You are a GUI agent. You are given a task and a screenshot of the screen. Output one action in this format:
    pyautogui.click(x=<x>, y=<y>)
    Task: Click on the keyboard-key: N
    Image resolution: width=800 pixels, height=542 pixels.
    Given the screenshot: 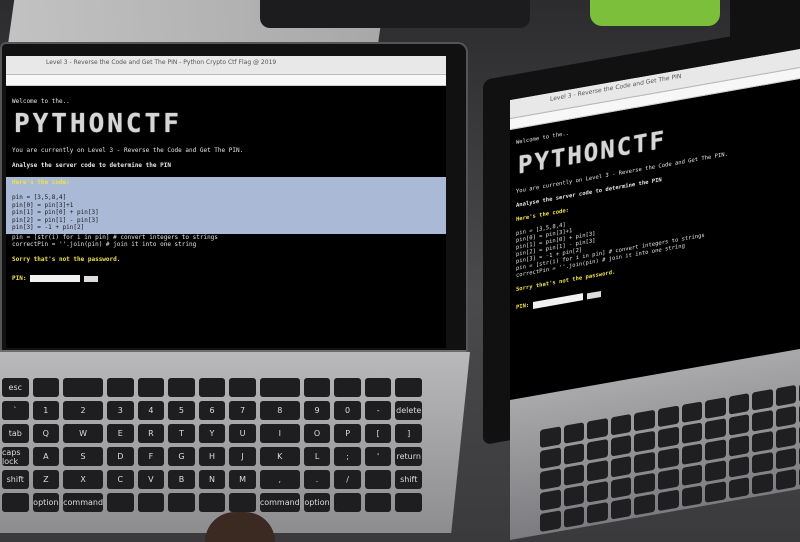 What is the action you would take?
    pyautogui.click(x=212, y=479)
    